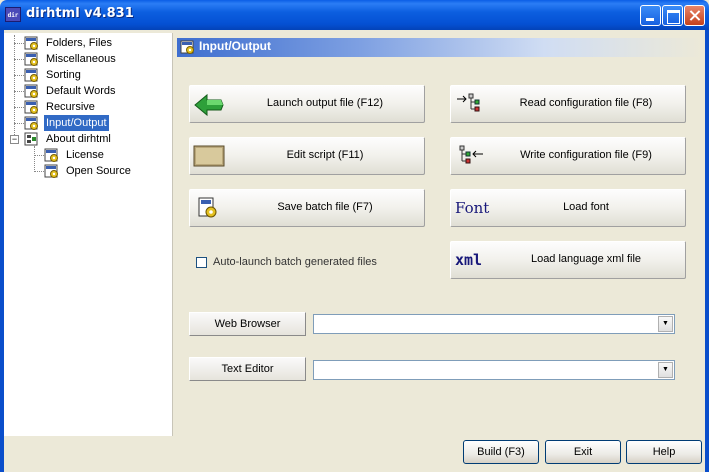 This screenshot has width=709, height=472. Describe the element at coordinates (469, 260) in the screenshot. I see `xml-icon: xml` at that location.